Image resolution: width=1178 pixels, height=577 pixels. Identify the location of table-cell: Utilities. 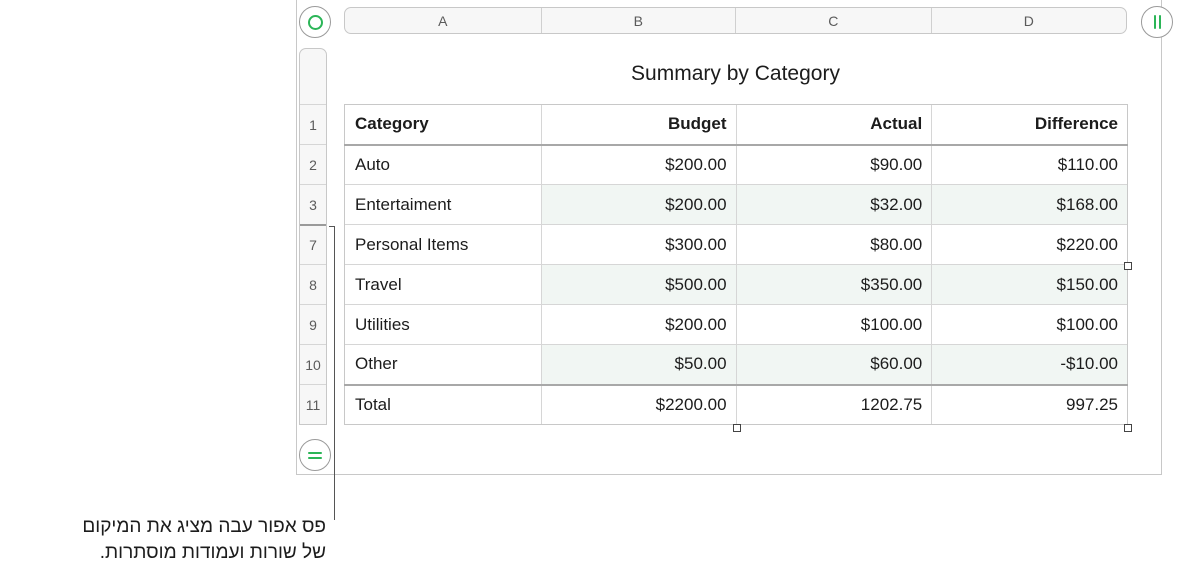
(443, 324).